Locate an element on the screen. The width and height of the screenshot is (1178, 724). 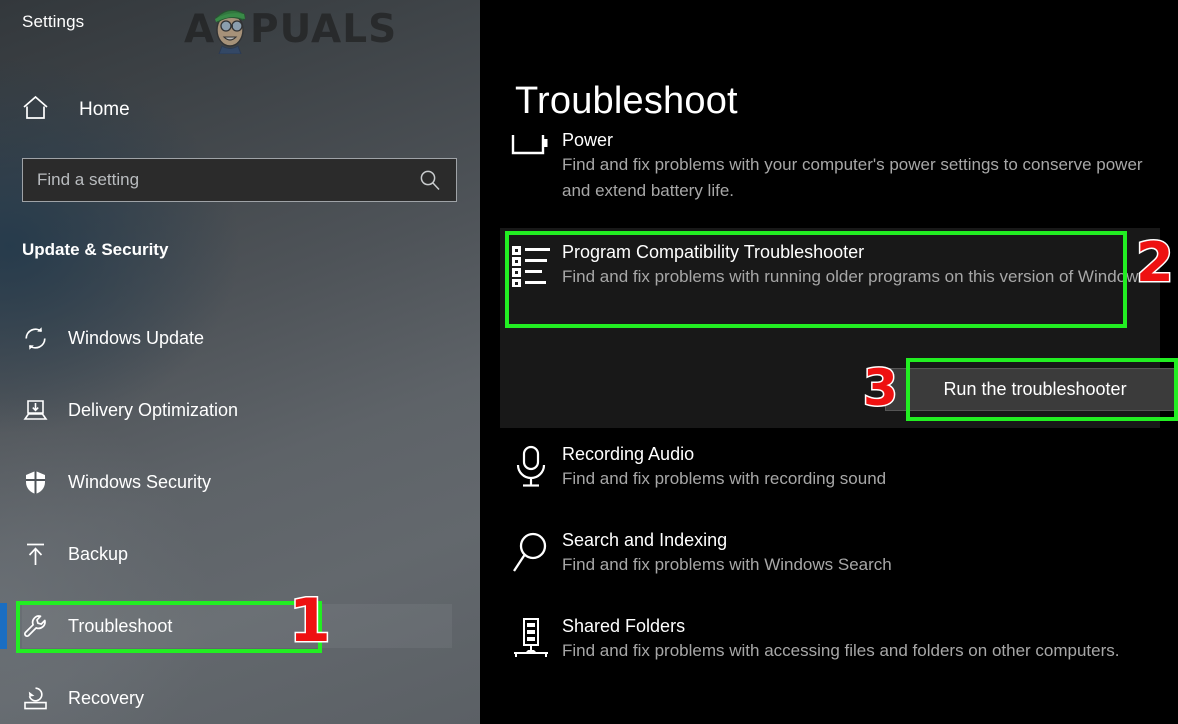
network-server-icon is located at coordinates (531, 639).